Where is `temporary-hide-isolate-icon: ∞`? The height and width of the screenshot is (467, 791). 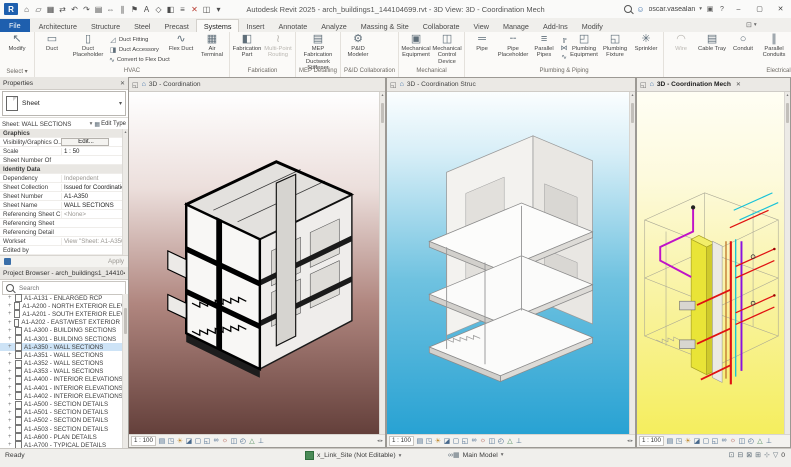
temporary-hide-isolate-icon: ∞ is located at coordinates (724, 441).